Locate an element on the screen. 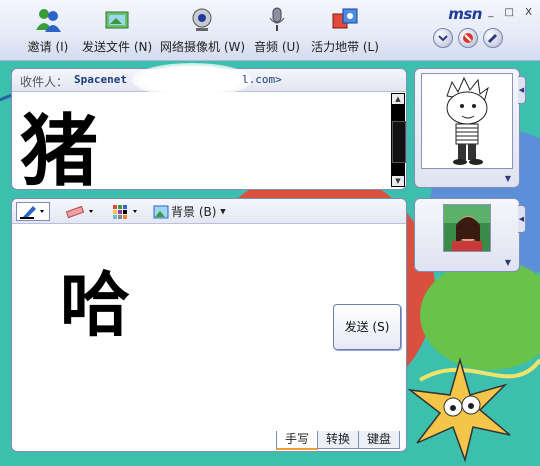  down-arrow-button is located at coordinates (443, 38).